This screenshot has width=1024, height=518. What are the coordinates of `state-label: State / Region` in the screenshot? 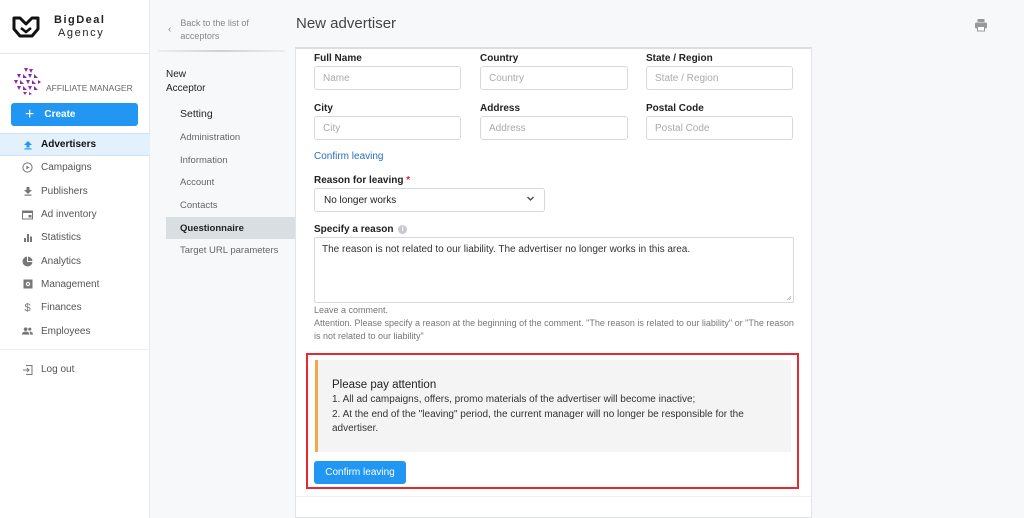 It's located at (679, 58).